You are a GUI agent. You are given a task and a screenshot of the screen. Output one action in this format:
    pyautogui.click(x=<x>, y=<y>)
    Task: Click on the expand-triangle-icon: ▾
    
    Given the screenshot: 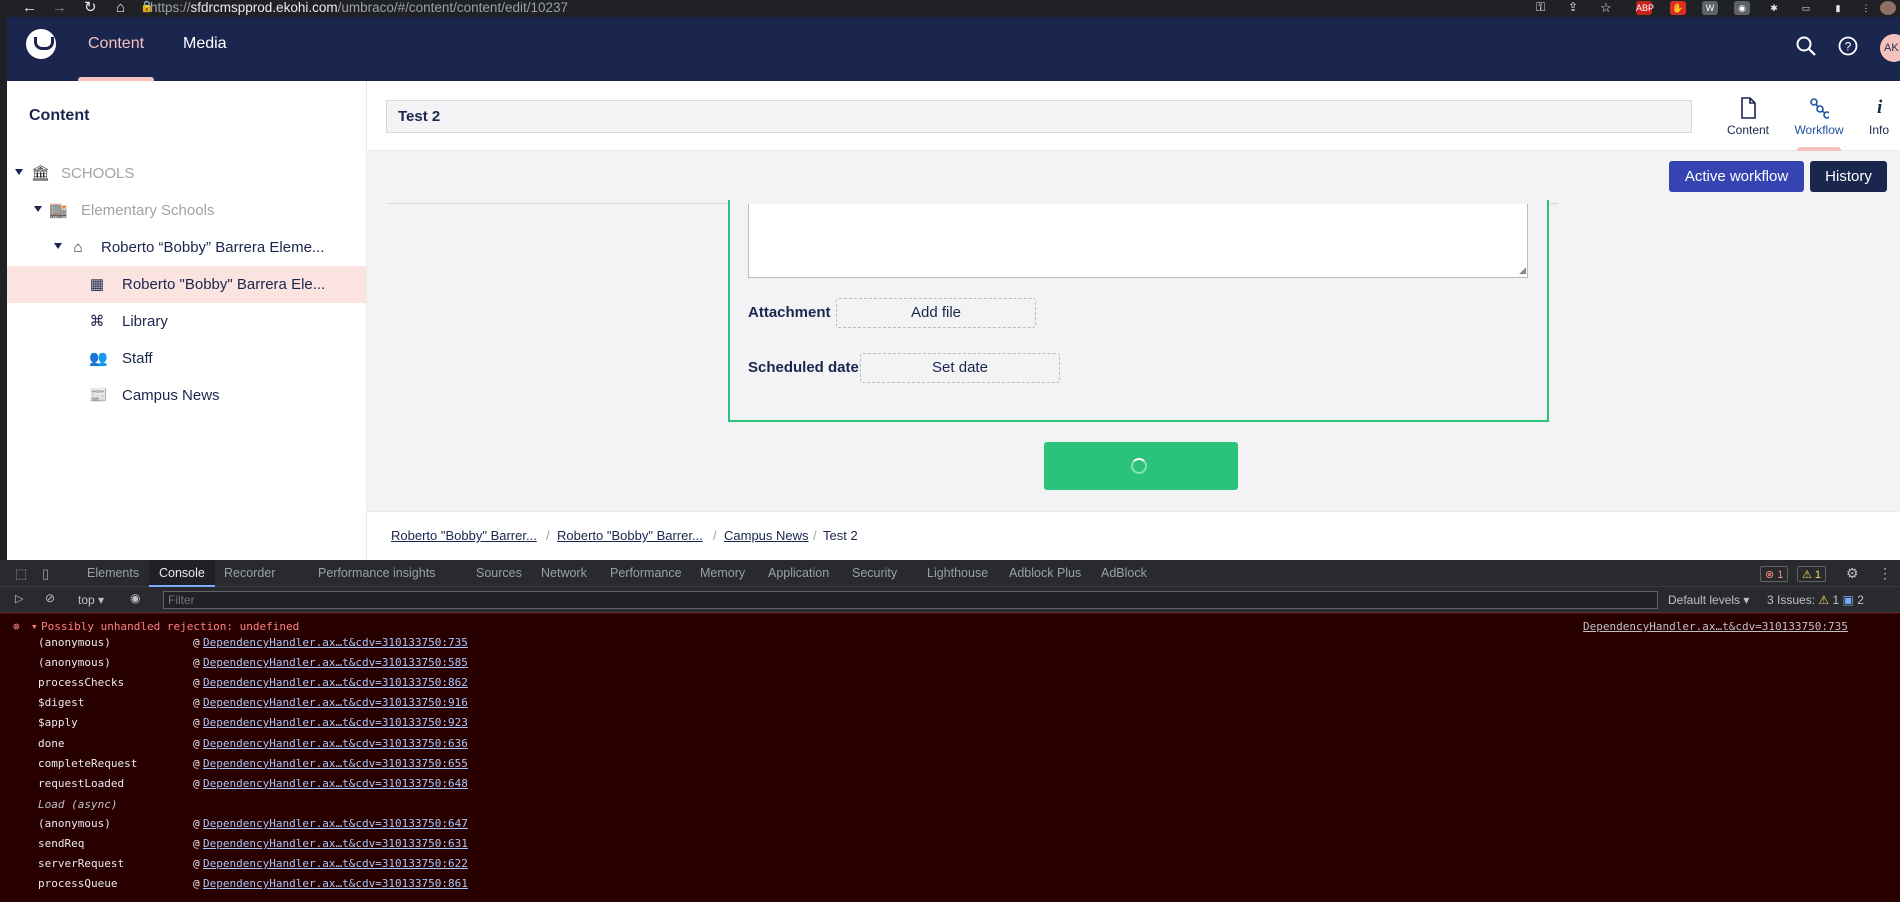 What is the action you would take?
    pyautogui.click(x=34, y=626)
    